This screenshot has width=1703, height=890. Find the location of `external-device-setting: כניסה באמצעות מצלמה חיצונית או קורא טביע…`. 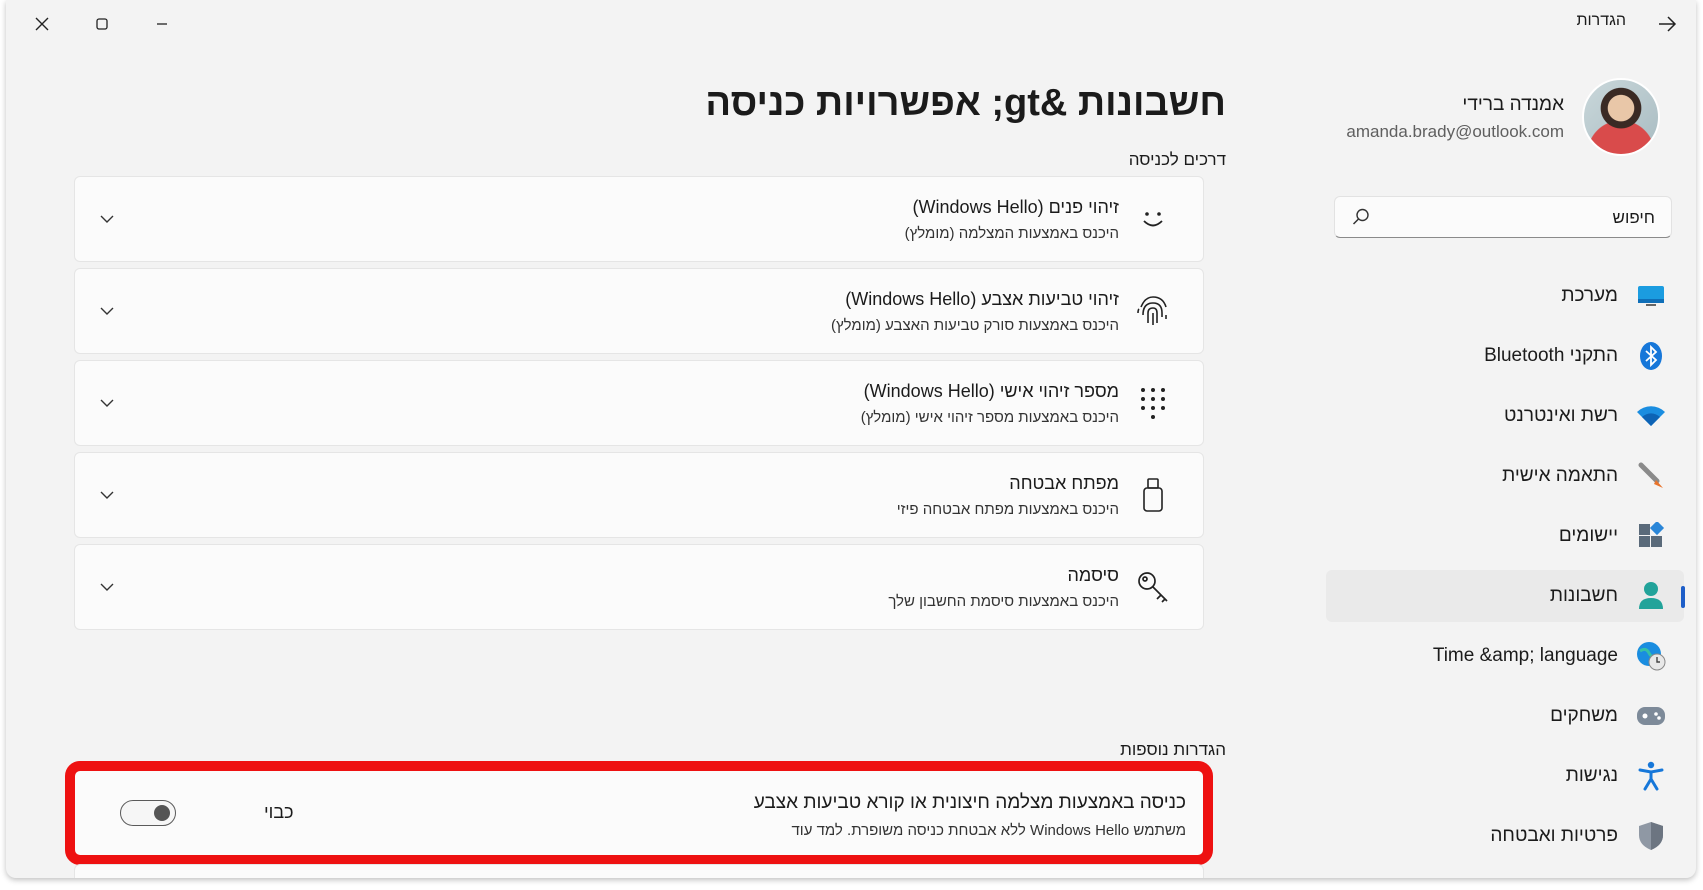

external-device-setting: כניסה באמצעות מצלמה חיצונית או קורא טביע… is located at coordinates (639, 813).